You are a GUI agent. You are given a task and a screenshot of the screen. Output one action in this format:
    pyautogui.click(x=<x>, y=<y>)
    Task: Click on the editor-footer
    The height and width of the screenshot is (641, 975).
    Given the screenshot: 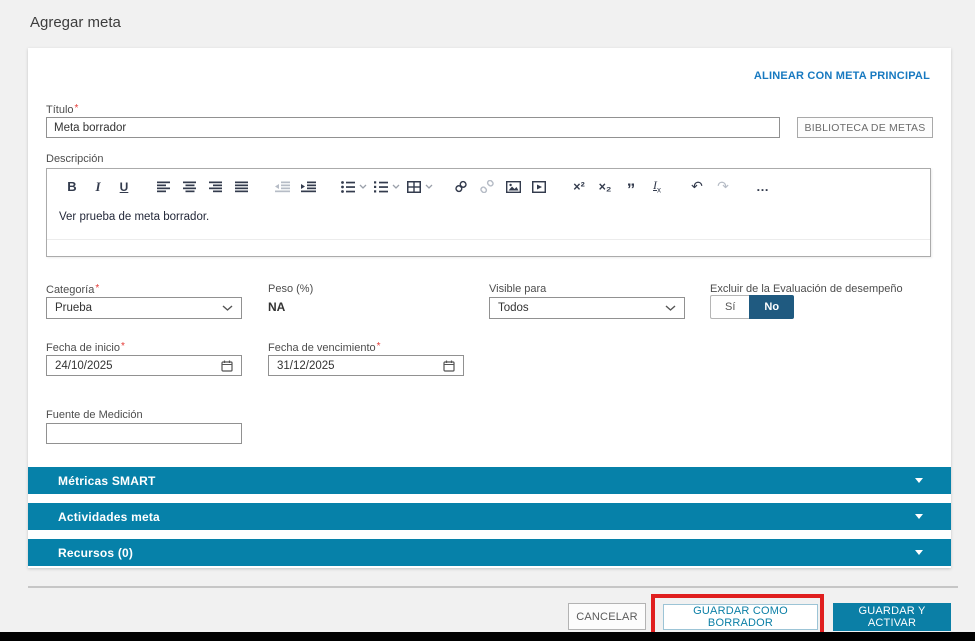 What is the action you would take?
    pyautogui.click(x=488, y=247)
    